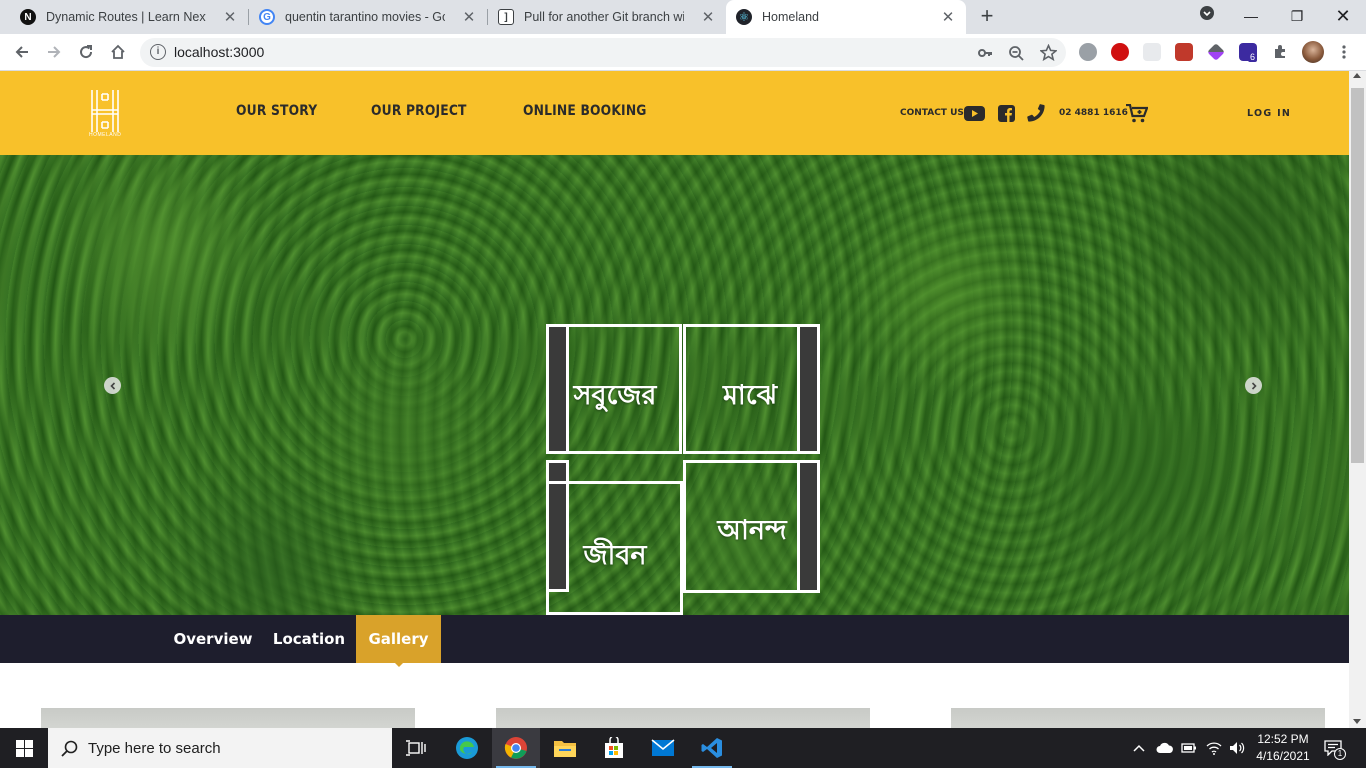 This screenshot has height=768, width=1366. What do you see at coordinates (1357, 721) in the screenshot?
I see `scroll-down-arrow` at bounding box center [1357, 721].